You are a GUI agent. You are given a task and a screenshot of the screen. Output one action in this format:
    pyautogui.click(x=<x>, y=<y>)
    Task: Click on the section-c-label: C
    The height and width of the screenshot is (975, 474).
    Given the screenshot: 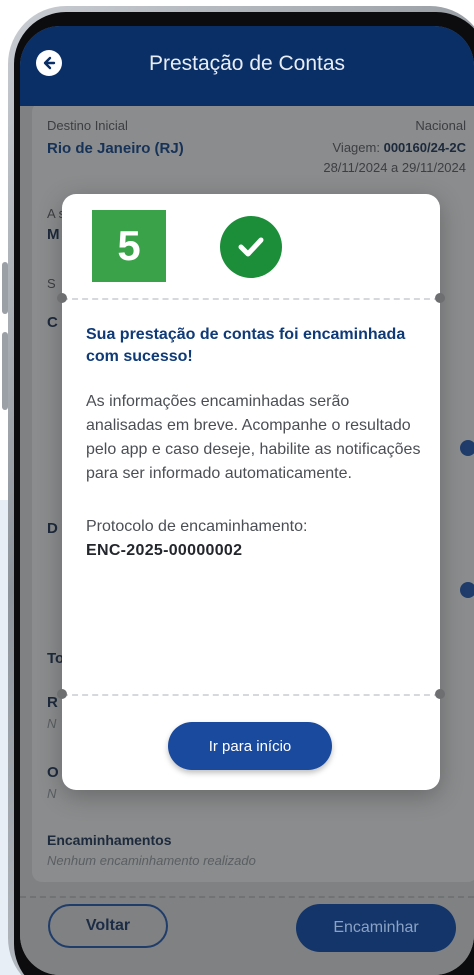 What is the action you would take?
    pyautogui.click(x=52, y=322)
    